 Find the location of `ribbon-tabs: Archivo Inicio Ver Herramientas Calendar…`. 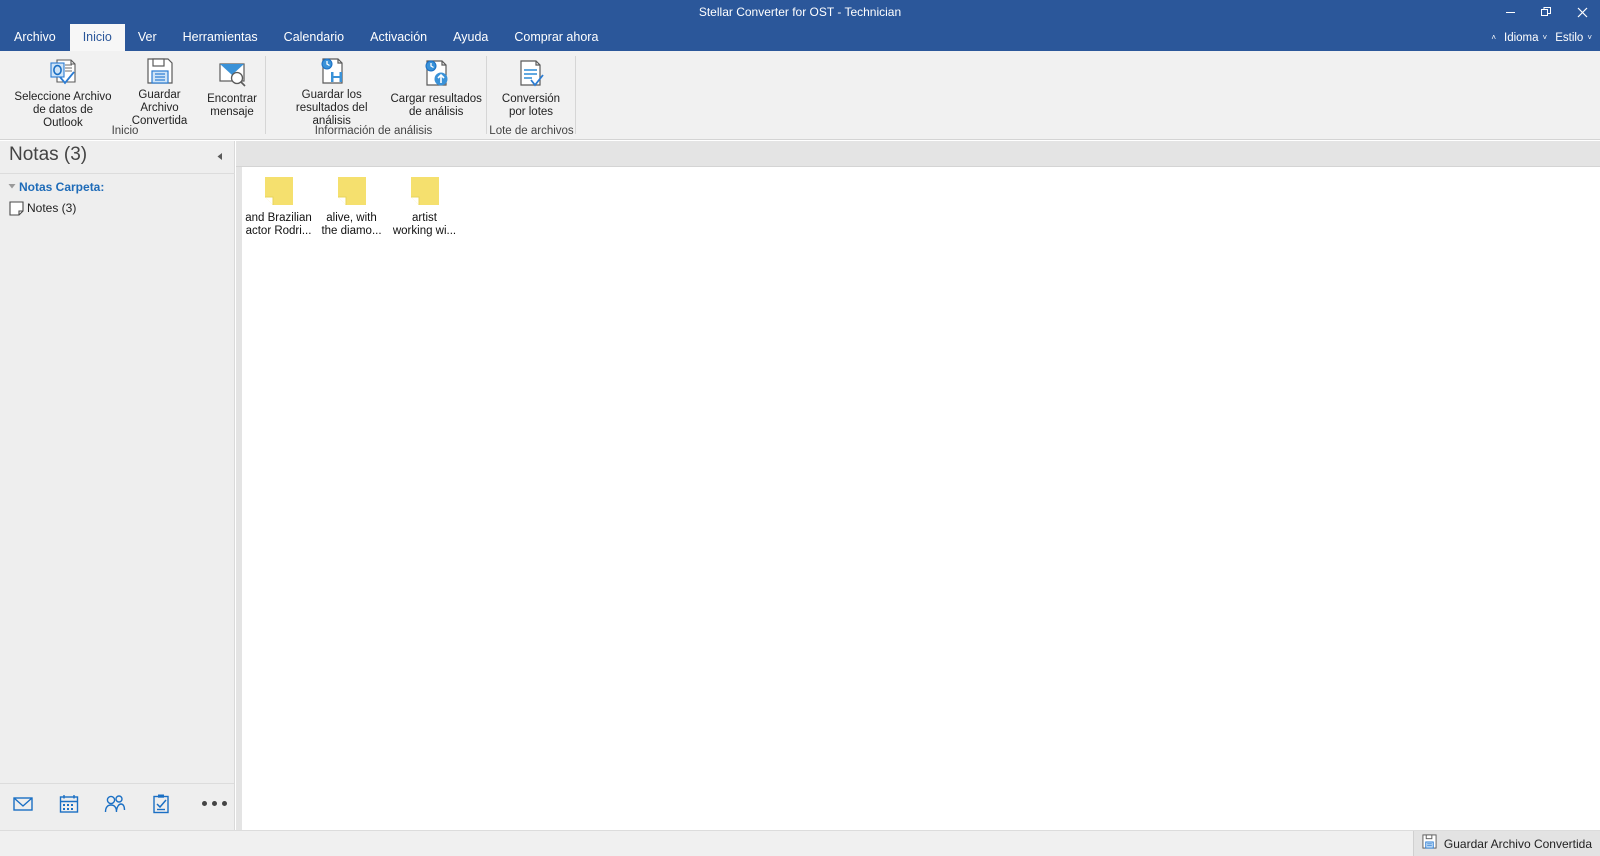

ribbon-tabs: Archivo Inicio Ver Herramientas Calendar… is located at coordinates (305, 37).